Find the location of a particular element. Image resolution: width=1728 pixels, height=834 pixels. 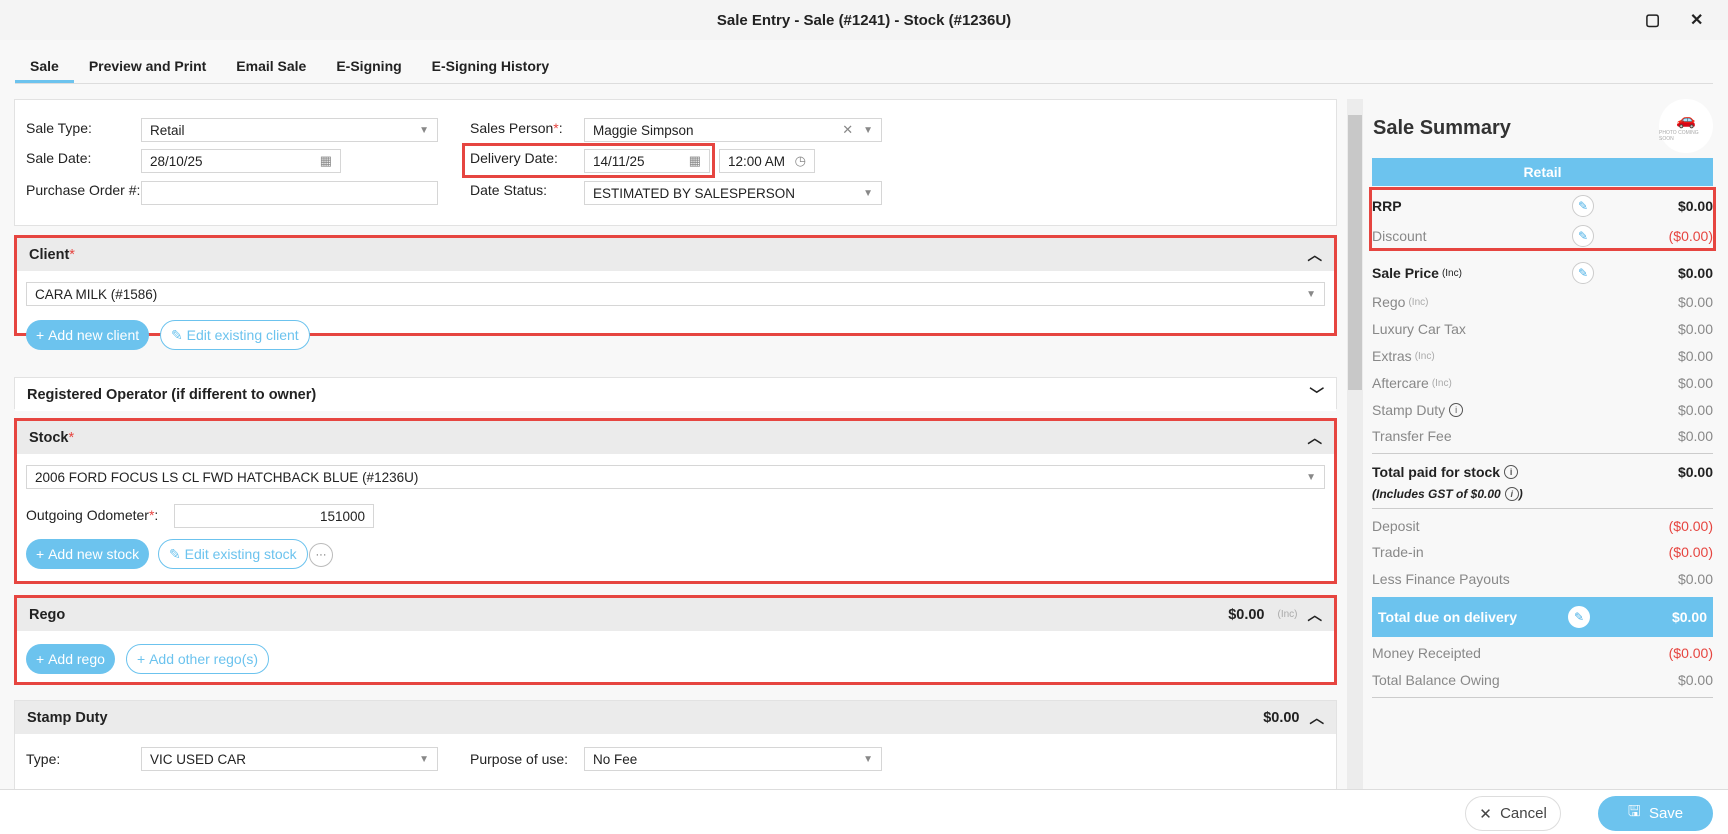

delivery-time-value: 12:00 AM is located at coordinates (757, 161).